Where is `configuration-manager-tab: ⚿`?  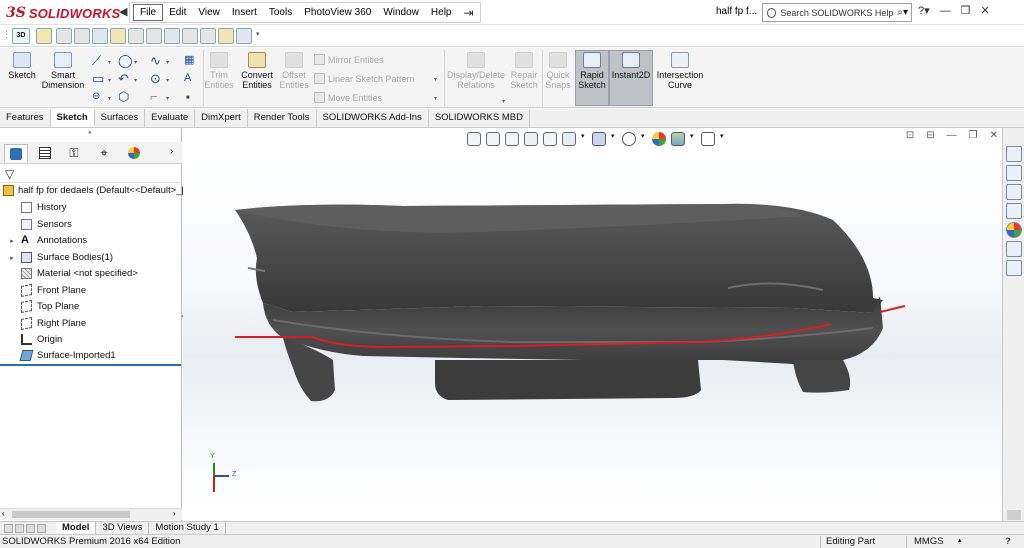 configuration-manager-tab: ⚿ is located at coordinates (74, 153).